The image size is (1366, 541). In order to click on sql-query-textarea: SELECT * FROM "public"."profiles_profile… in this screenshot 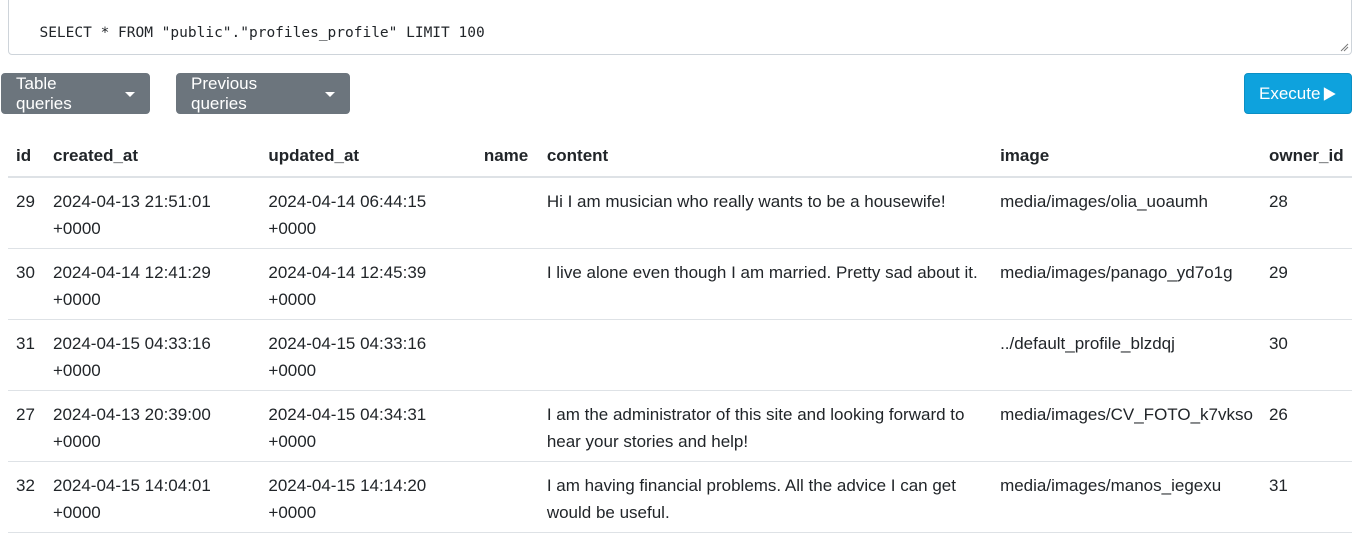, I will do `click(680, 27)`.